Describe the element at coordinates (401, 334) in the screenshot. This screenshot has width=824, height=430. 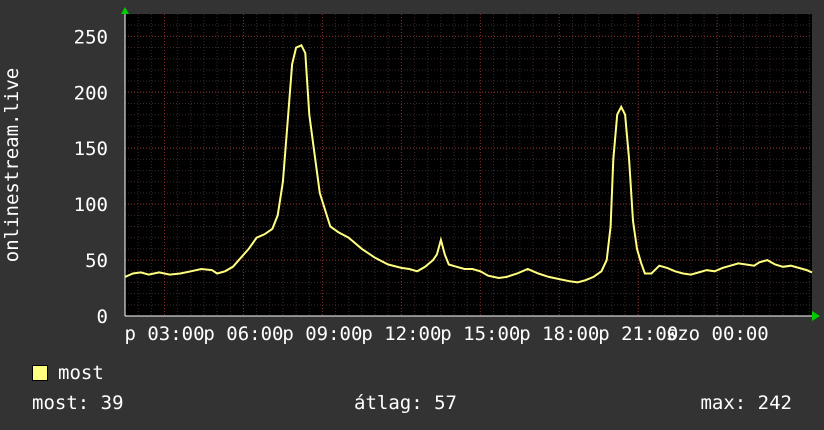
I see `x-tick-label: p 12:00` at that location.